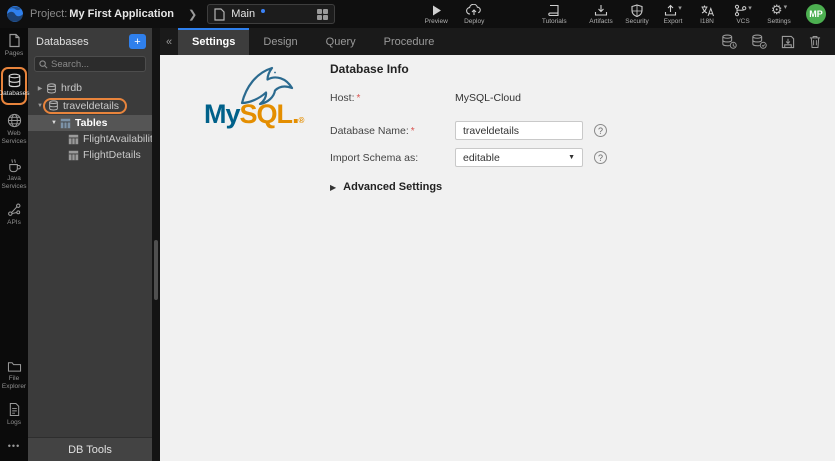 The width and height of the screenshot is (835, 461). Describe the element at coordinates (90, 40) in the screenshot. I see `panel-header: Databases +` at that location.